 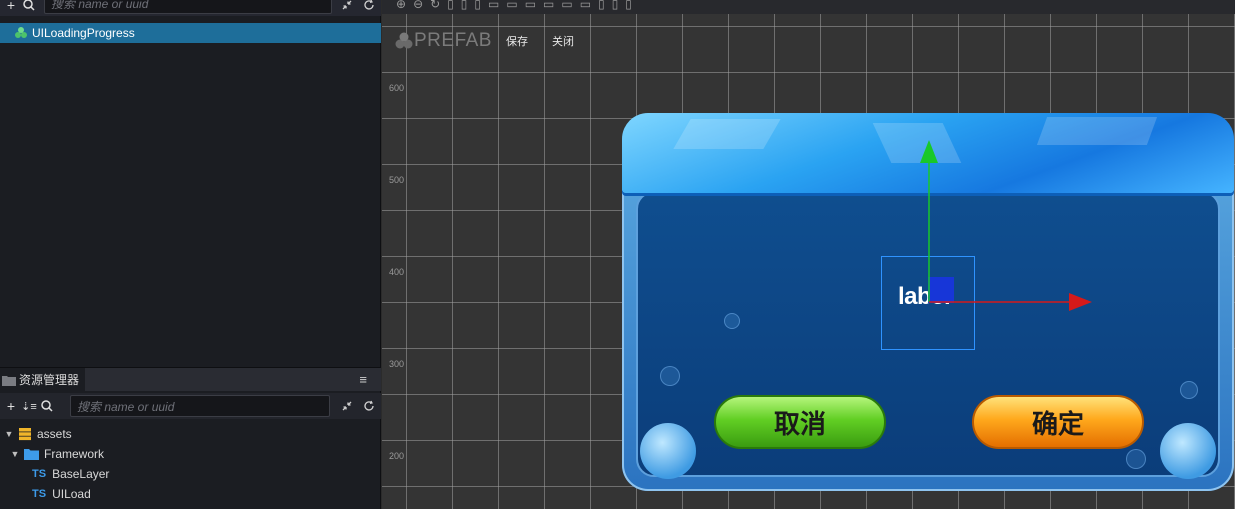 What do you see at coordinates (54, 434) in the screenshot?
I see `tree-item-label: assets` at bounding box center [54, 434].